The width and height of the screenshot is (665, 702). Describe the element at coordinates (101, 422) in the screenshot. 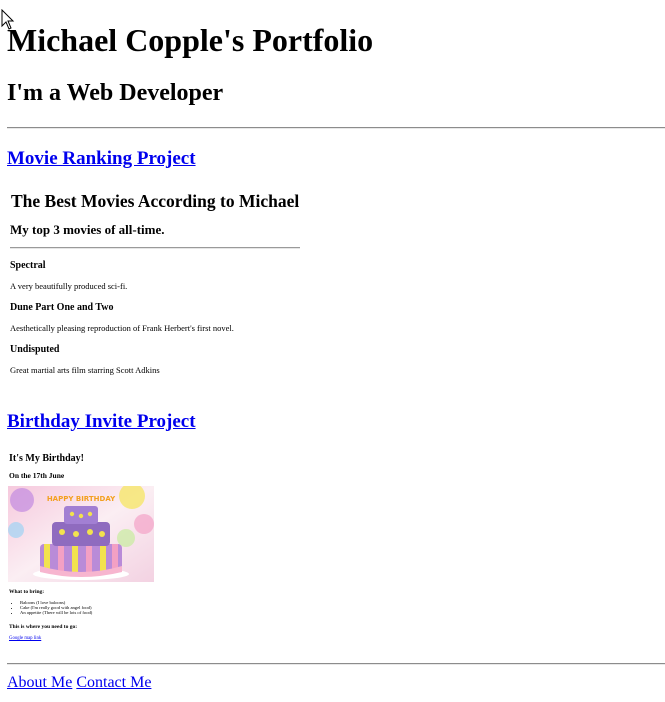

I see `birthday-invite-project-link: Birthday Invite Project` at that location.